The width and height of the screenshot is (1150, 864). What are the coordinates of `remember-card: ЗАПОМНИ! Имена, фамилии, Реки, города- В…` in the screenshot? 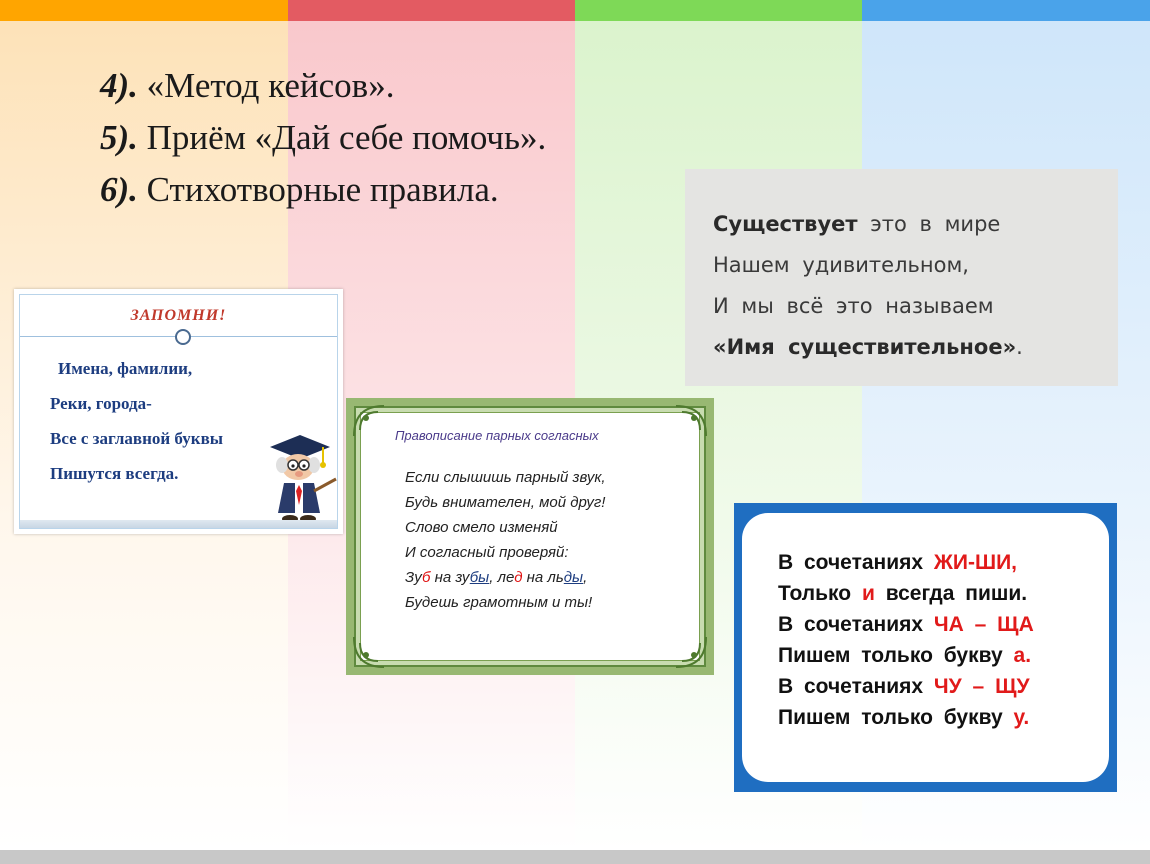 It's located at (178, 411).